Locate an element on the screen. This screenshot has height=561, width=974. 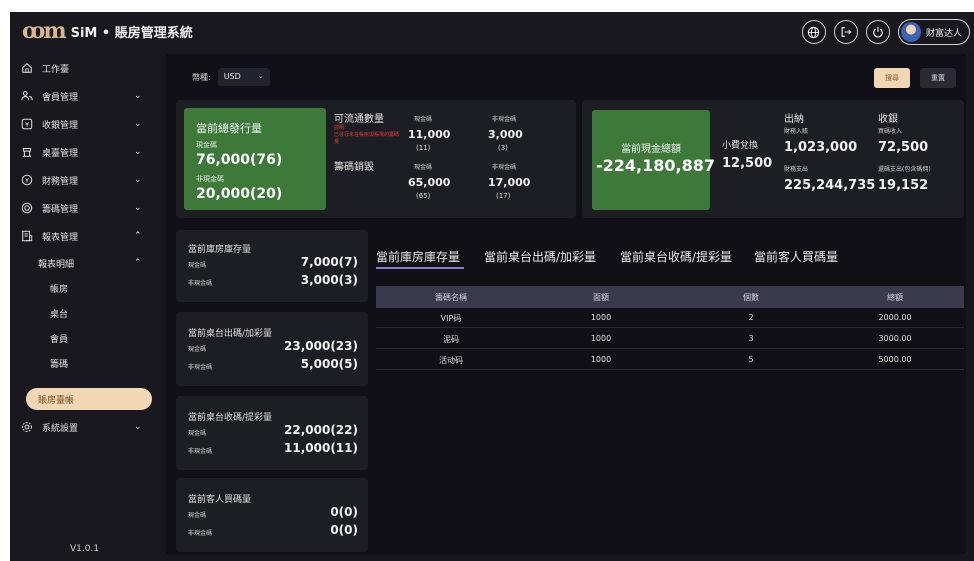
logout-icon is located at coordinates (845, 32).